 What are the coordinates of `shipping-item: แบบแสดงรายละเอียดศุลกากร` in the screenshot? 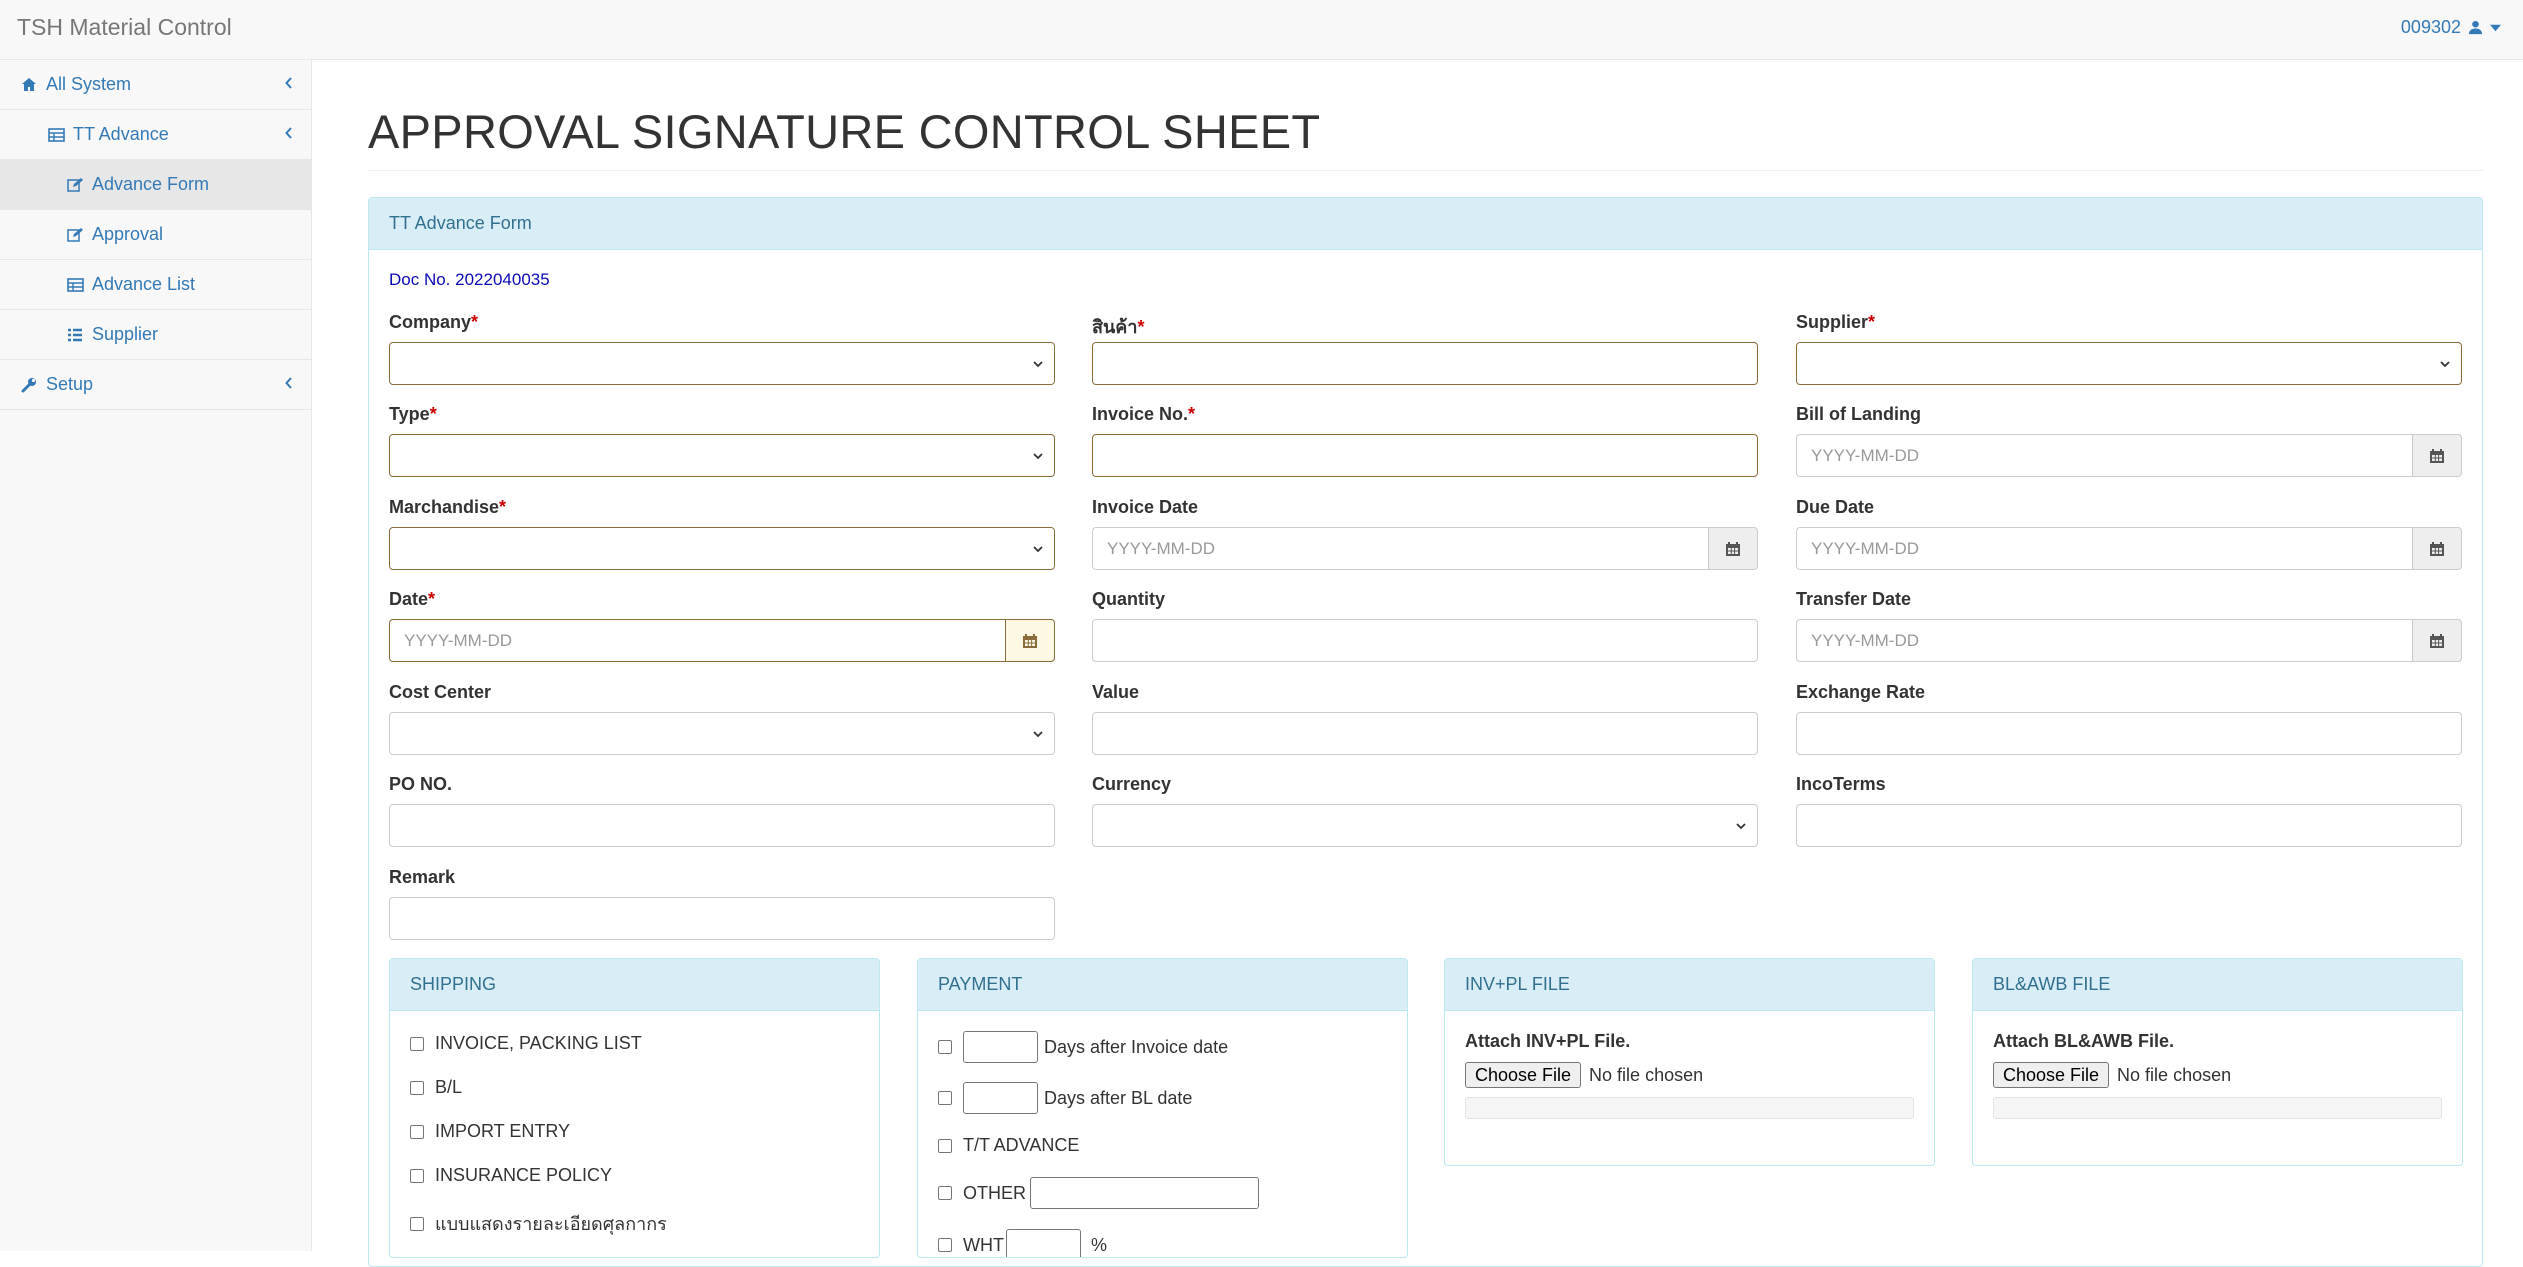 It's located at (538, 1223).